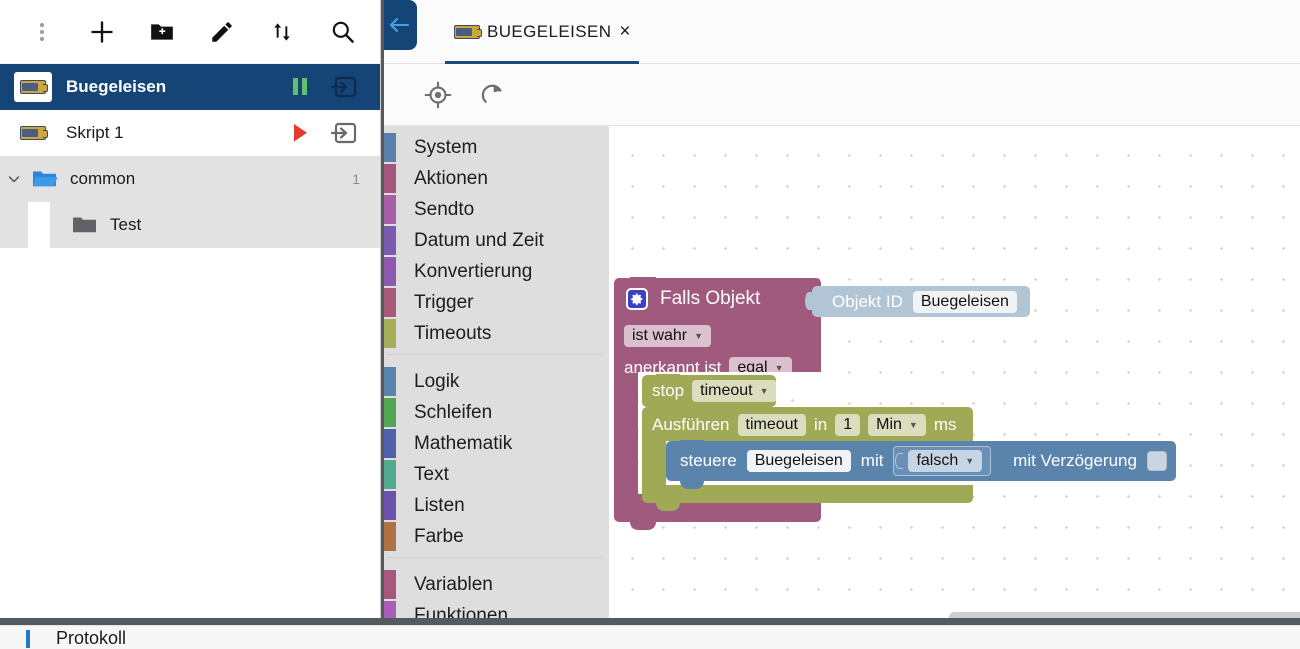 This screenshot has width=1300, height=649. What do you see at coordinates (439, 505) in the screenshot?
I see `category-label: Listen` at bounding box center [439, 505].